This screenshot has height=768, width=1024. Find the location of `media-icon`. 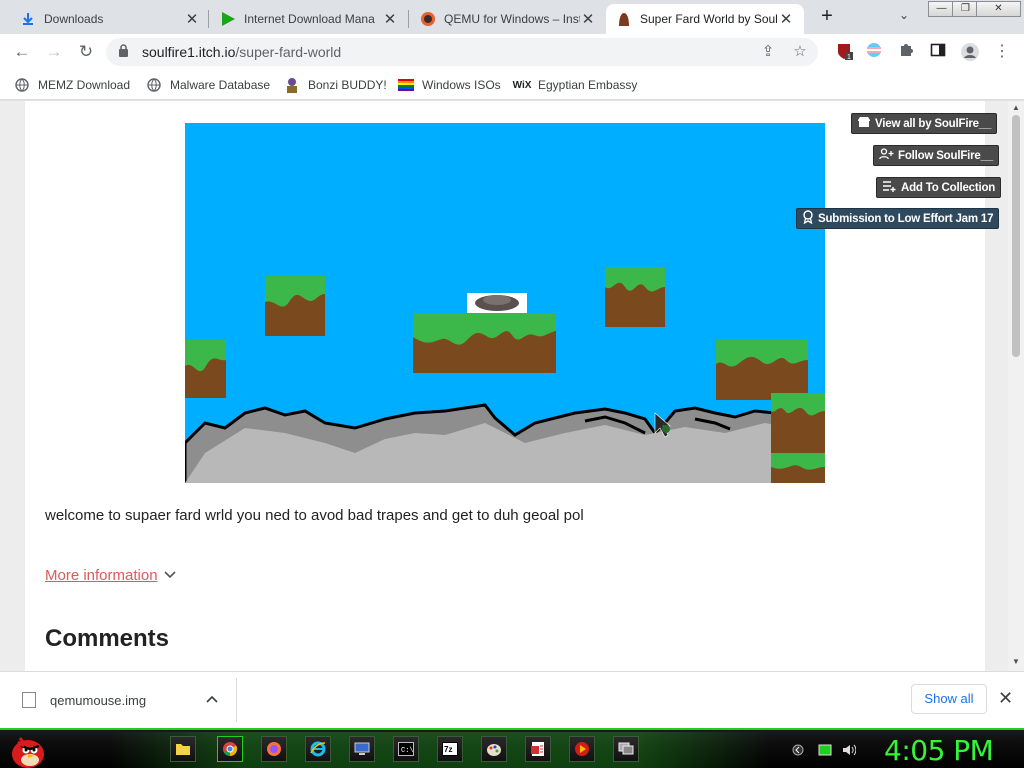

media-icon is located at coordinates (582, 749).